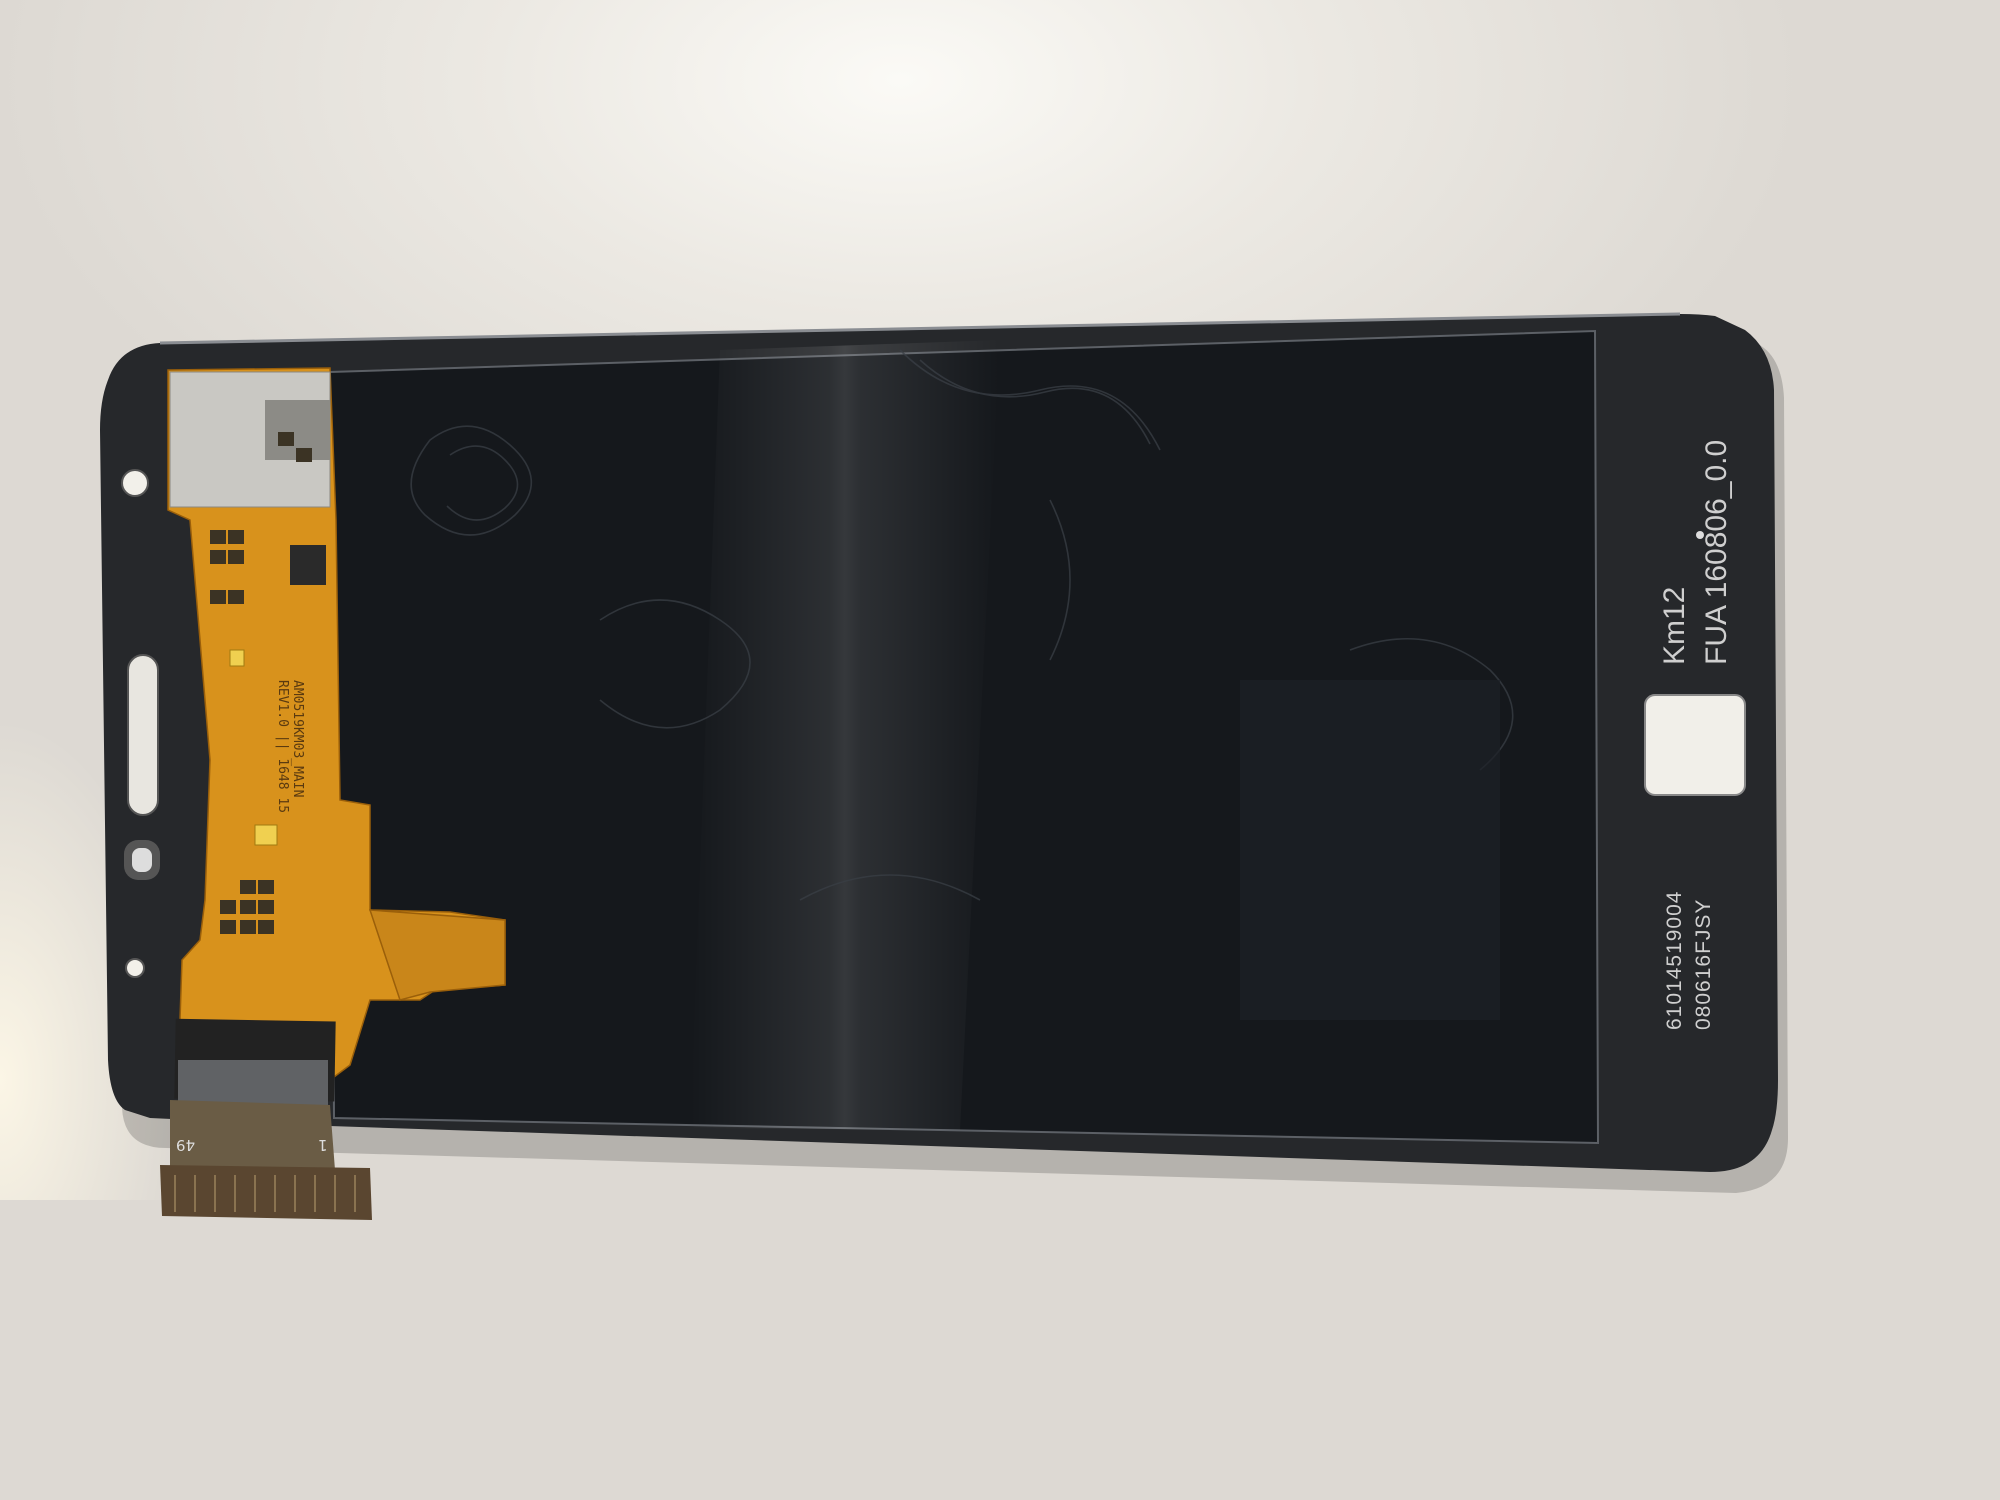 The height and width of the screenshot is (1500, 2000). I want to click on proximity-sensor-inner, so click(142, 860).